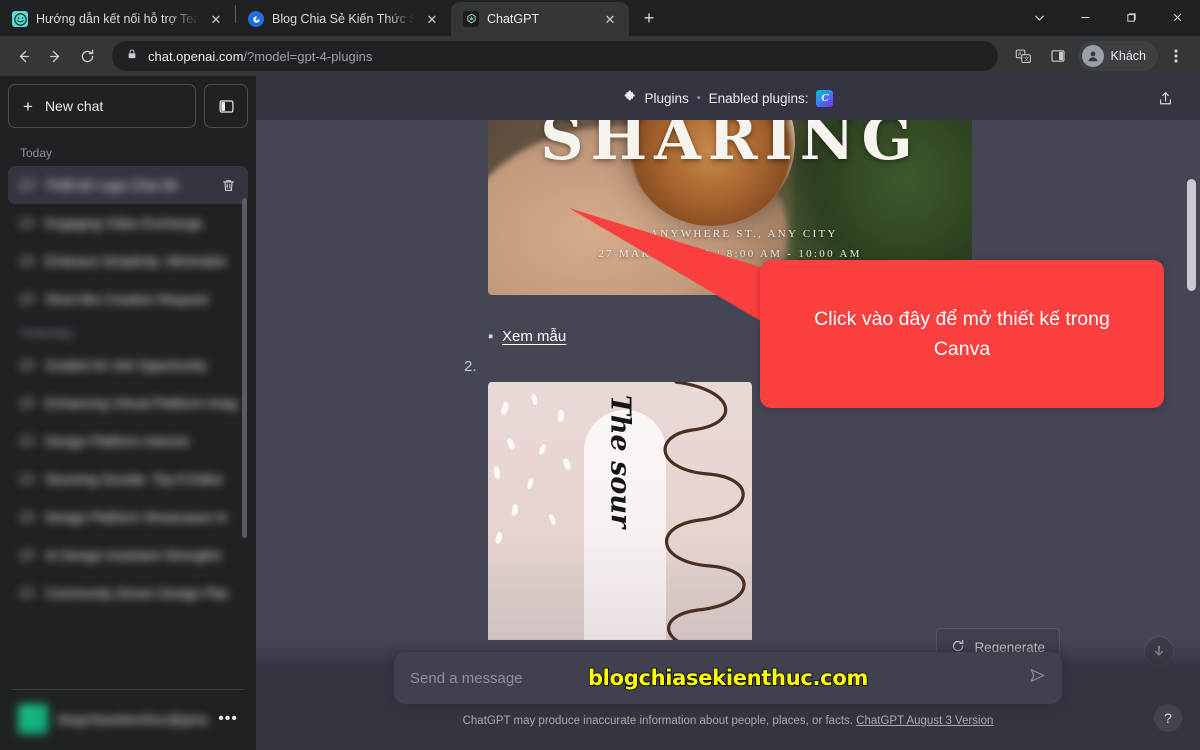  I want to click on browser-tab-chatgpt: ChatGPT ✕, so click(540, 19).